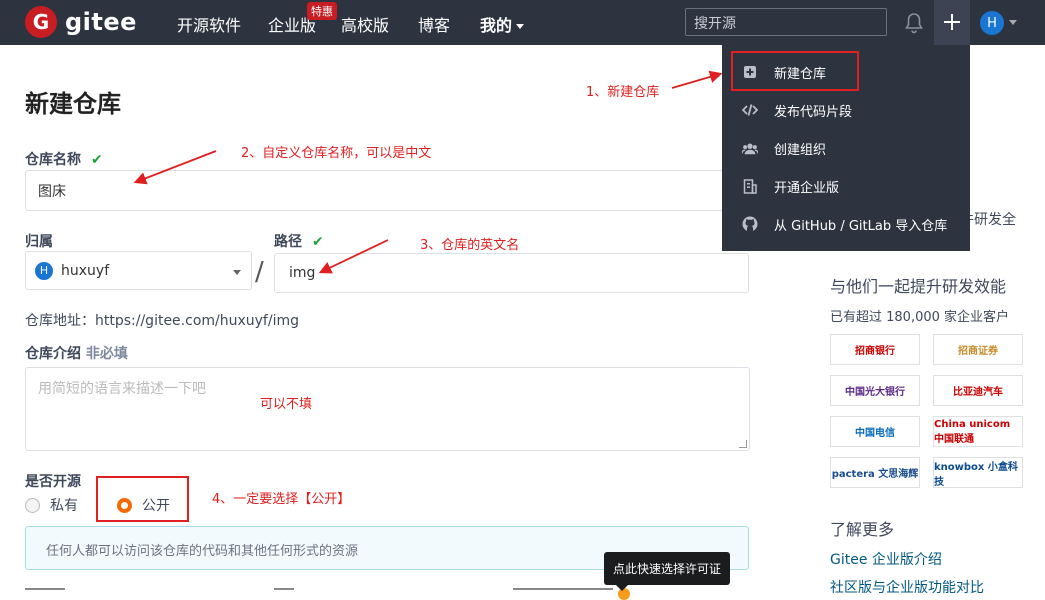 This screenshot has height=600, width=1045. What do you see at coordinates (697, 79) in the screenshot?
I see `arrow-to-new-repo` at bounding box center [697, 79].